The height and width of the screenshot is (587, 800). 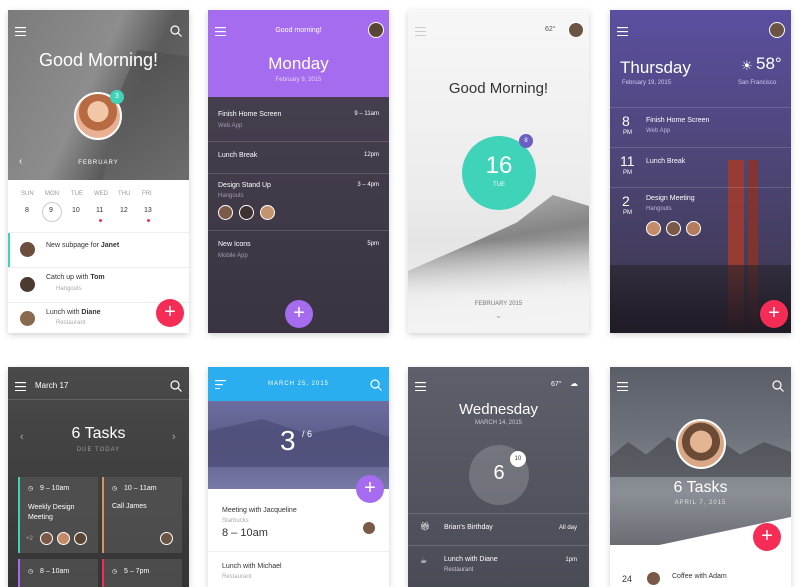 I want to click on event-sub: Web App, so click(x=230, y=126).